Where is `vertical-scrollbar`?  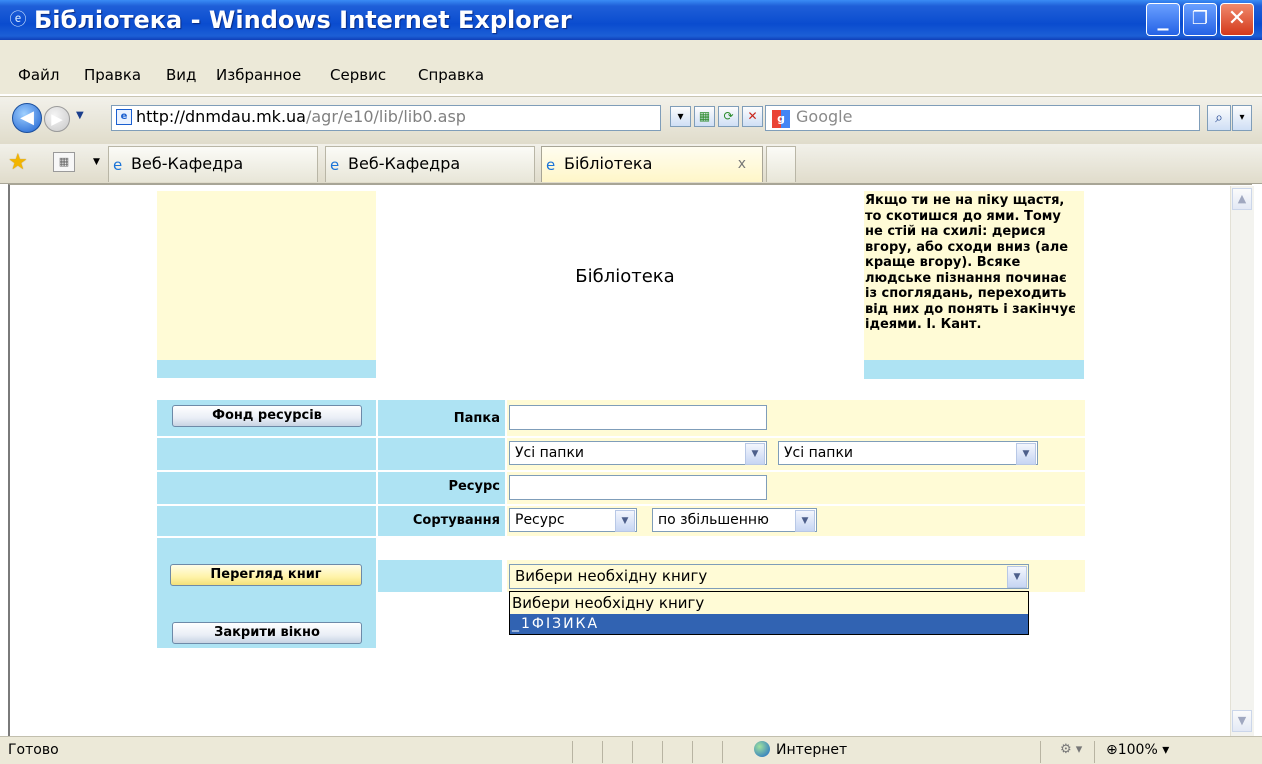 vertical-scrollbar is located at coordinates (1242, 461).